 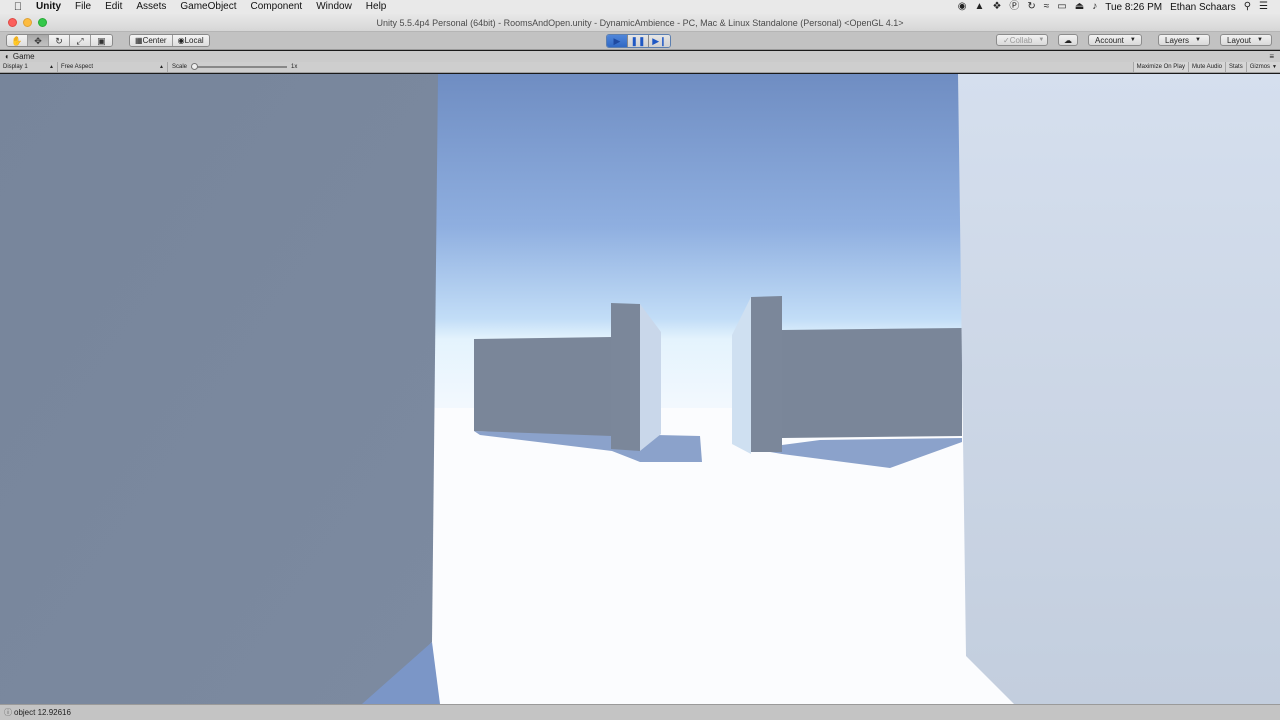 I want to click on window-controls, so click(x=30, y=22).